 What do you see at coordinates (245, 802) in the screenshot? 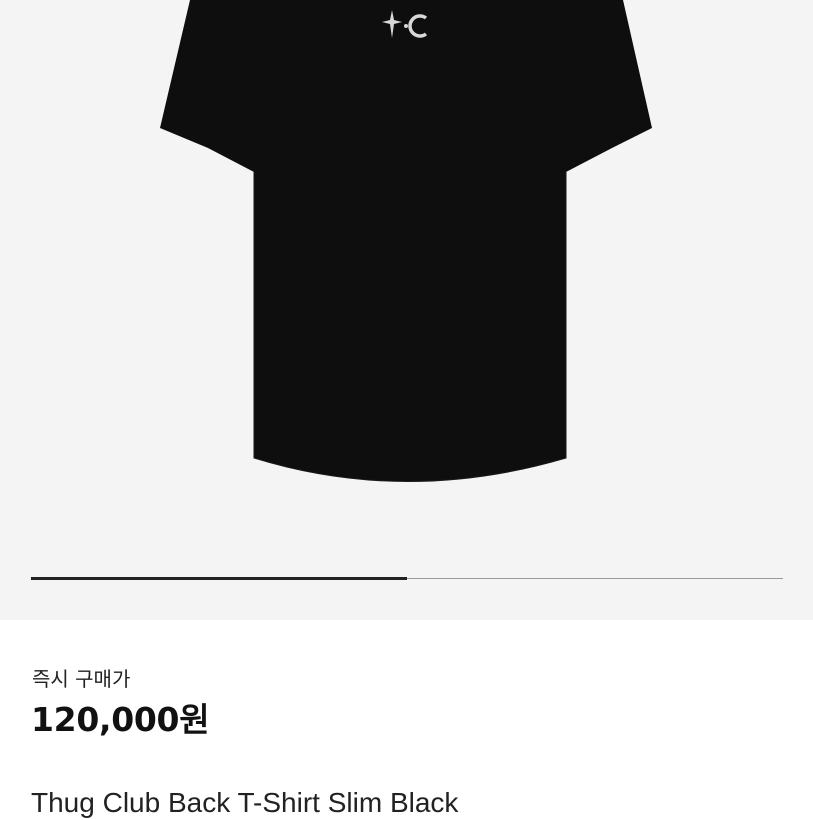
I see `product-name: Thug Club Back T-Shirt Slim Black` at bounding box center [245, 802].